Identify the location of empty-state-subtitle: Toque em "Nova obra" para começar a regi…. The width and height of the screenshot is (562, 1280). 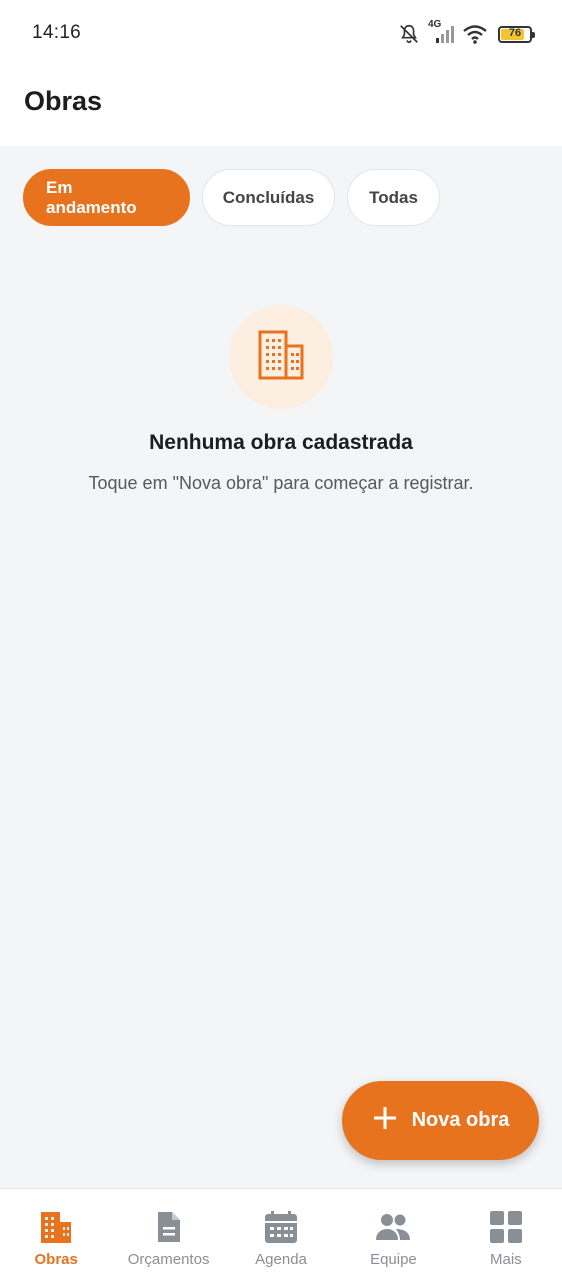
(281, 483).